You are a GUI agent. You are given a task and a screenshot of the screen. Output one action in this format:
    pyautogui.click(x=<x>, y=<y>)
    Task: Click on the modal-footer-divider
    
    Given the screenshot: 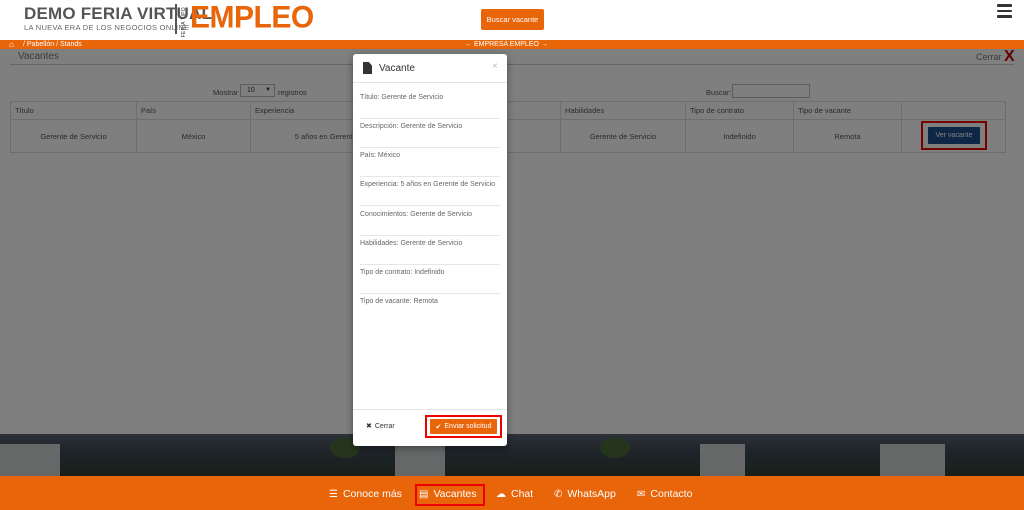 What is the action you would take?
    pyautogui.click(x=430, y=409)
    